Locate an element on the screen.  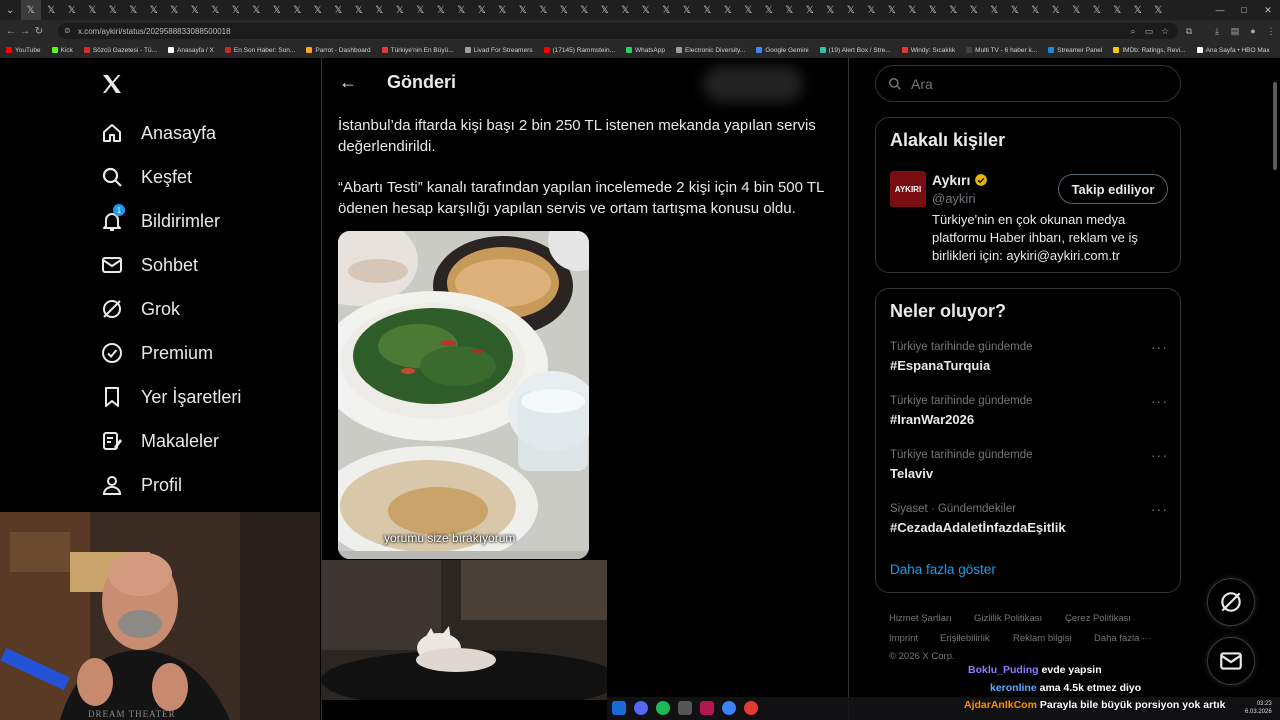
bookmark-item: Parrot - Dashboard is located at coordinates (338, 50).